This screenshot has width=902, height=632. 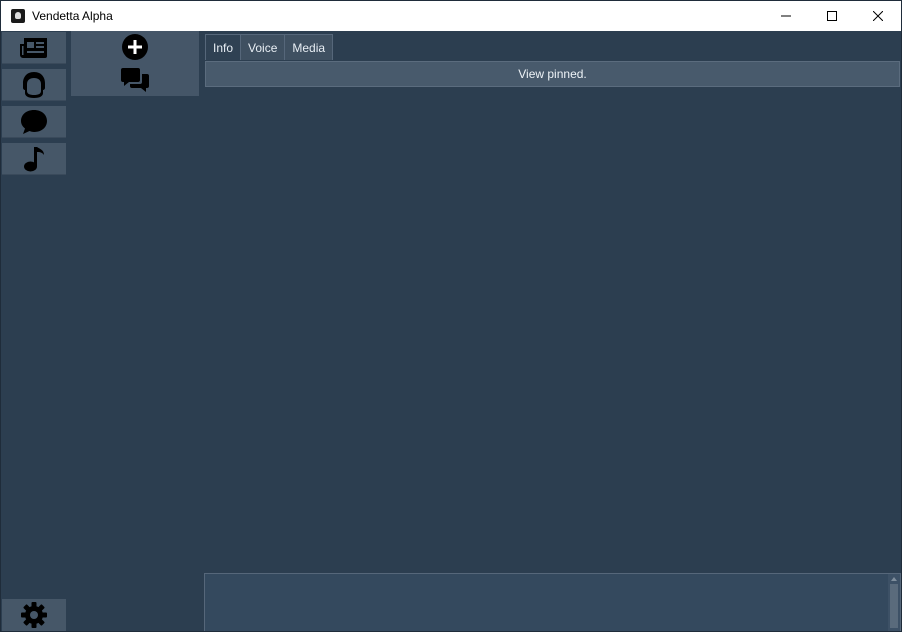 What do you see at coordinates (263, 47) in the screenshot?
I see `tab-voice: Voice` at bounding box center [263, 47].